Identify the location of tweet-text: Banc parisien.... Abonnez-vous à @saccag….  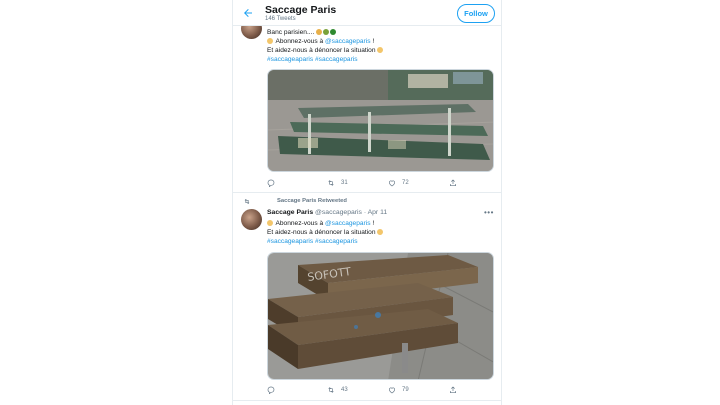
(325, 46).